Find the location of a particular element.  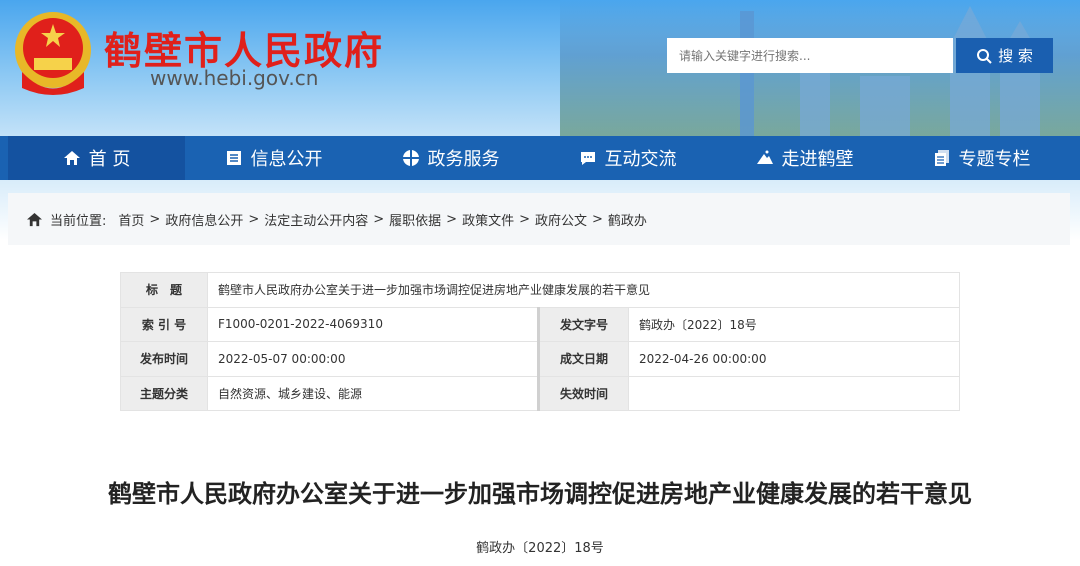

search-button: 搜 索 is located at coordinates (1004, 55).